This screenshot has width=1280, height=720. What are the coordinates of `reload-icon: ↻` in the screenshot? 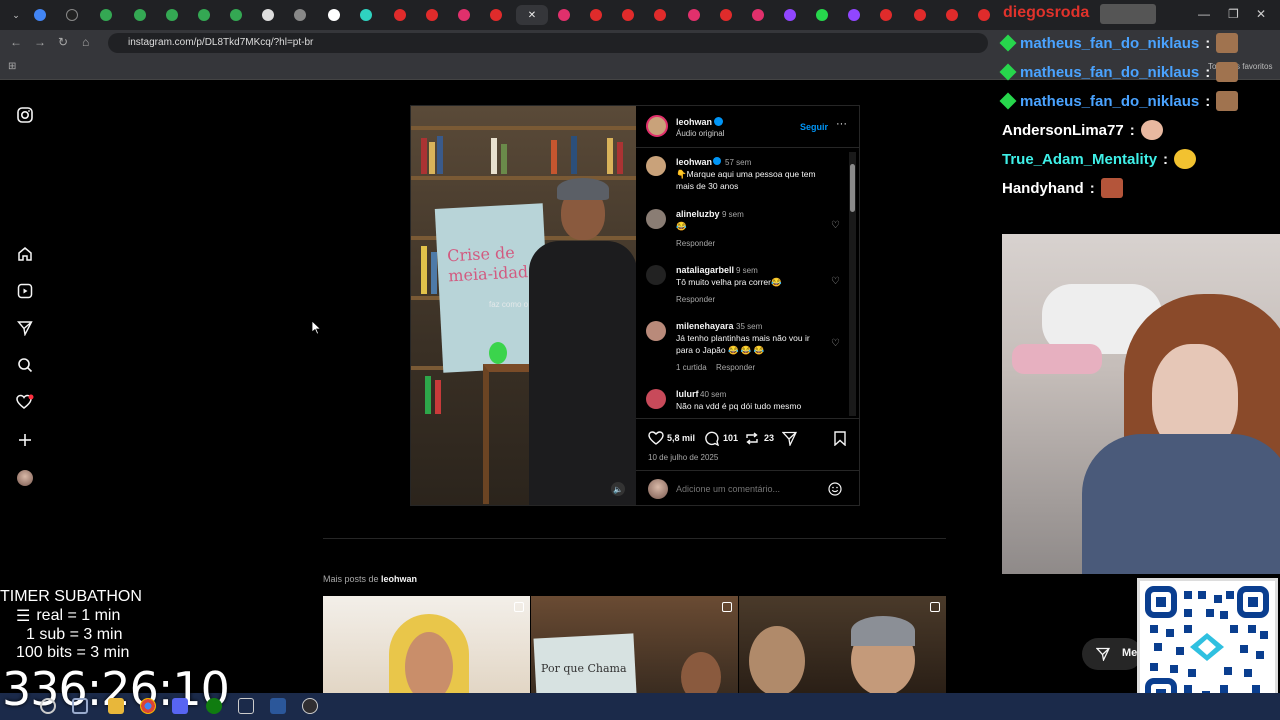 It's located at (63, 42).